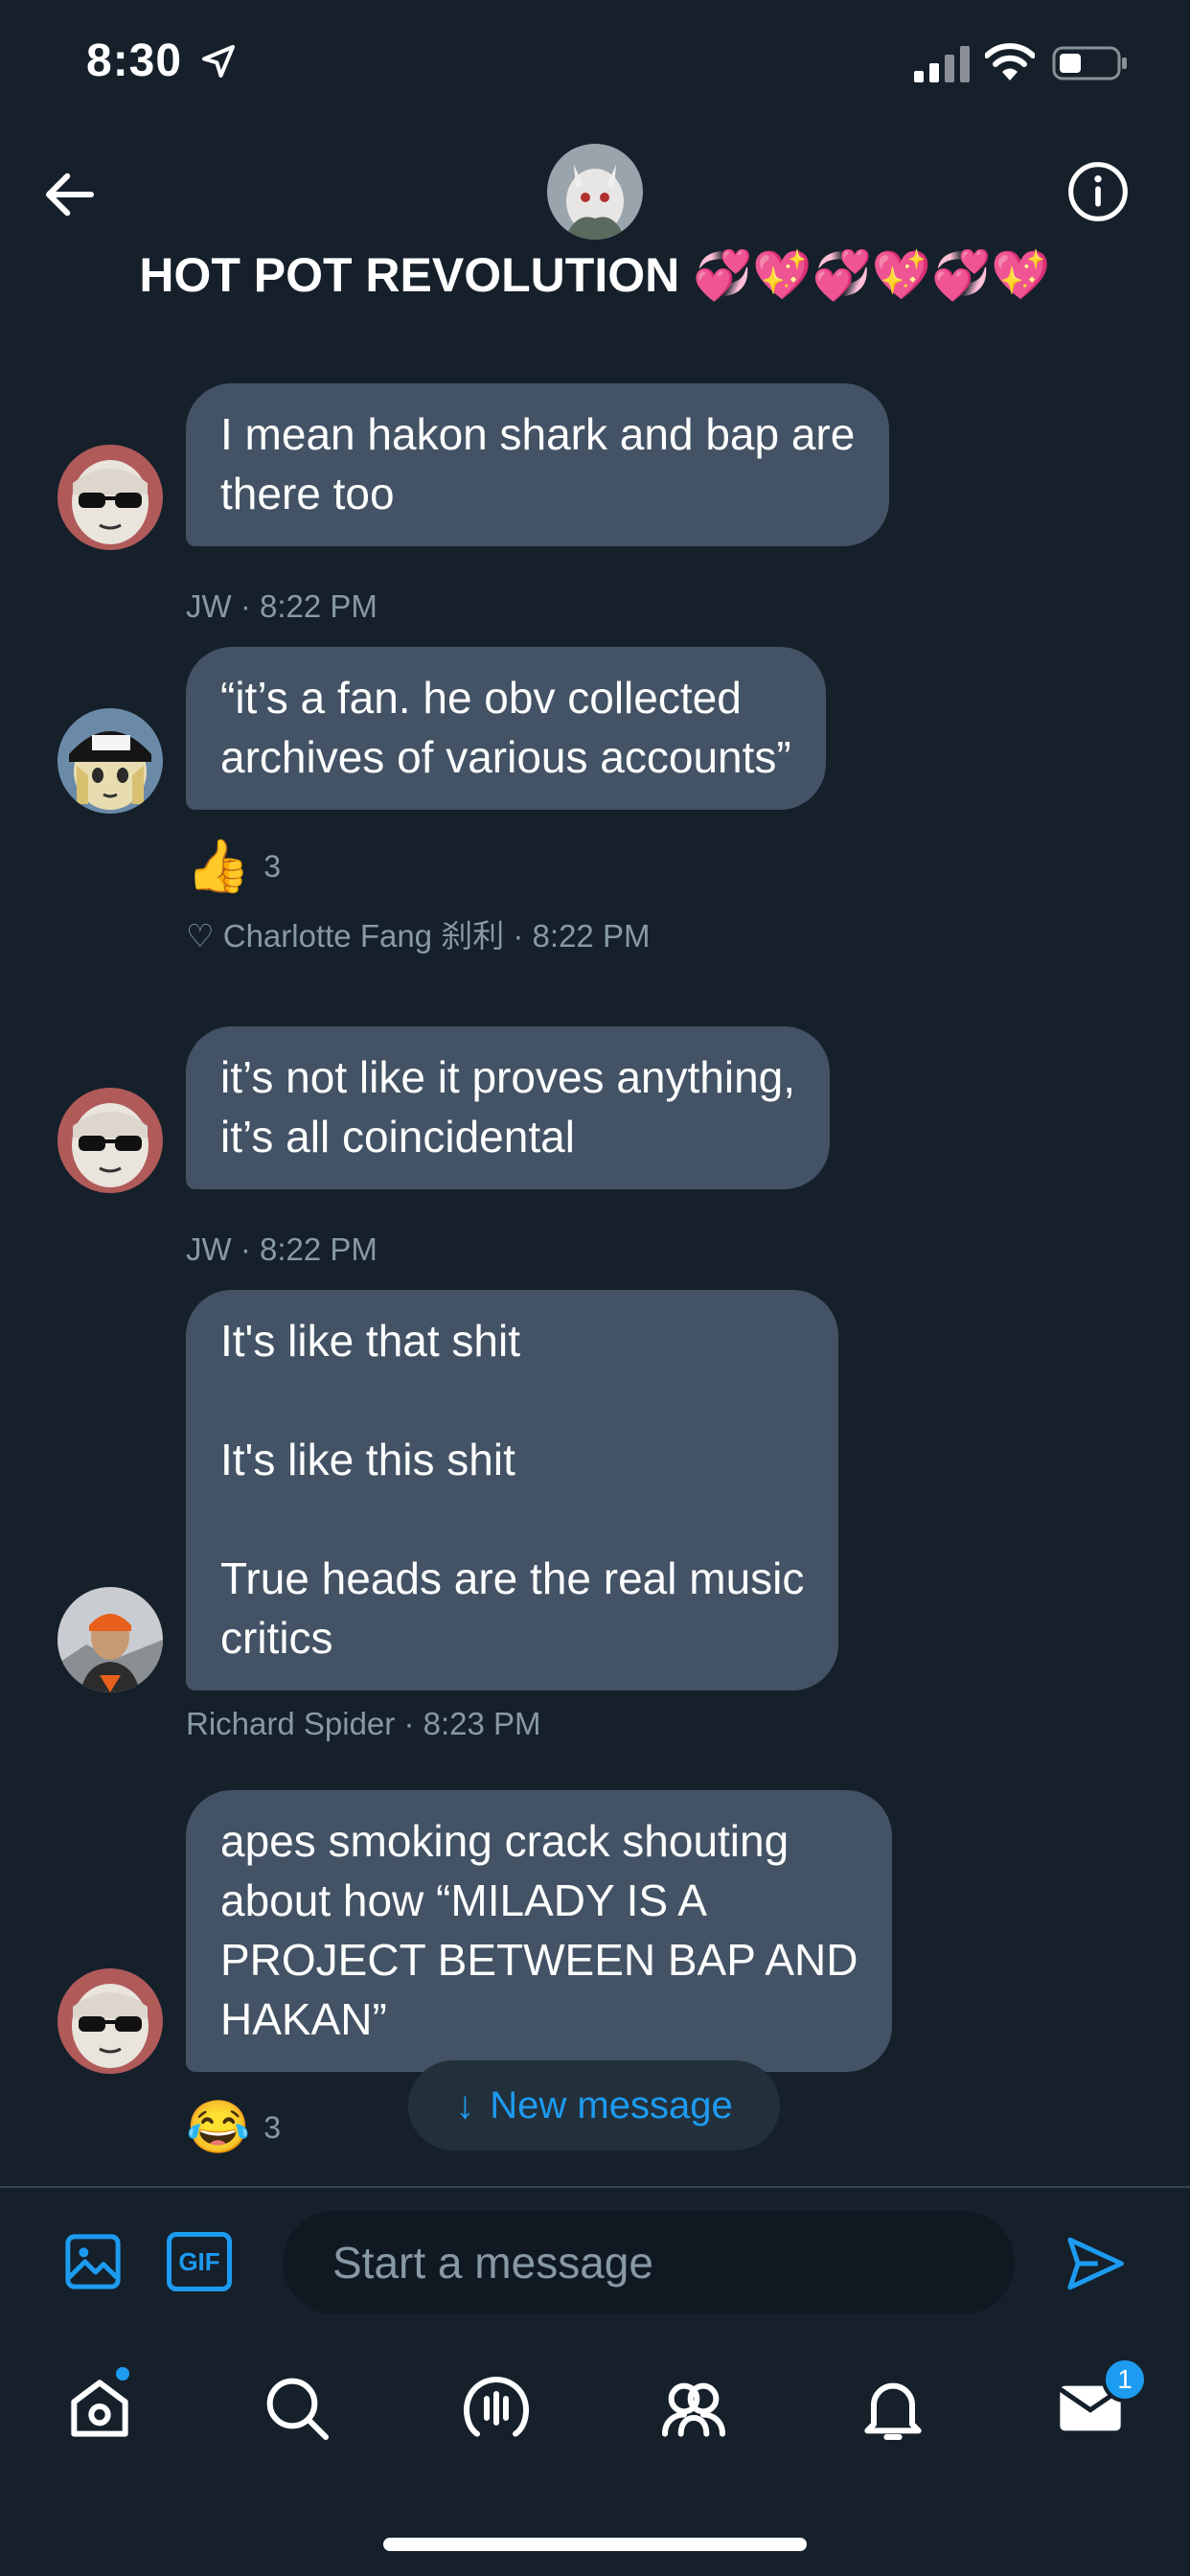 The width and height of the screenshot is (1190, 2576). I want to click on message-composer: GIF, so click(595, 2262).